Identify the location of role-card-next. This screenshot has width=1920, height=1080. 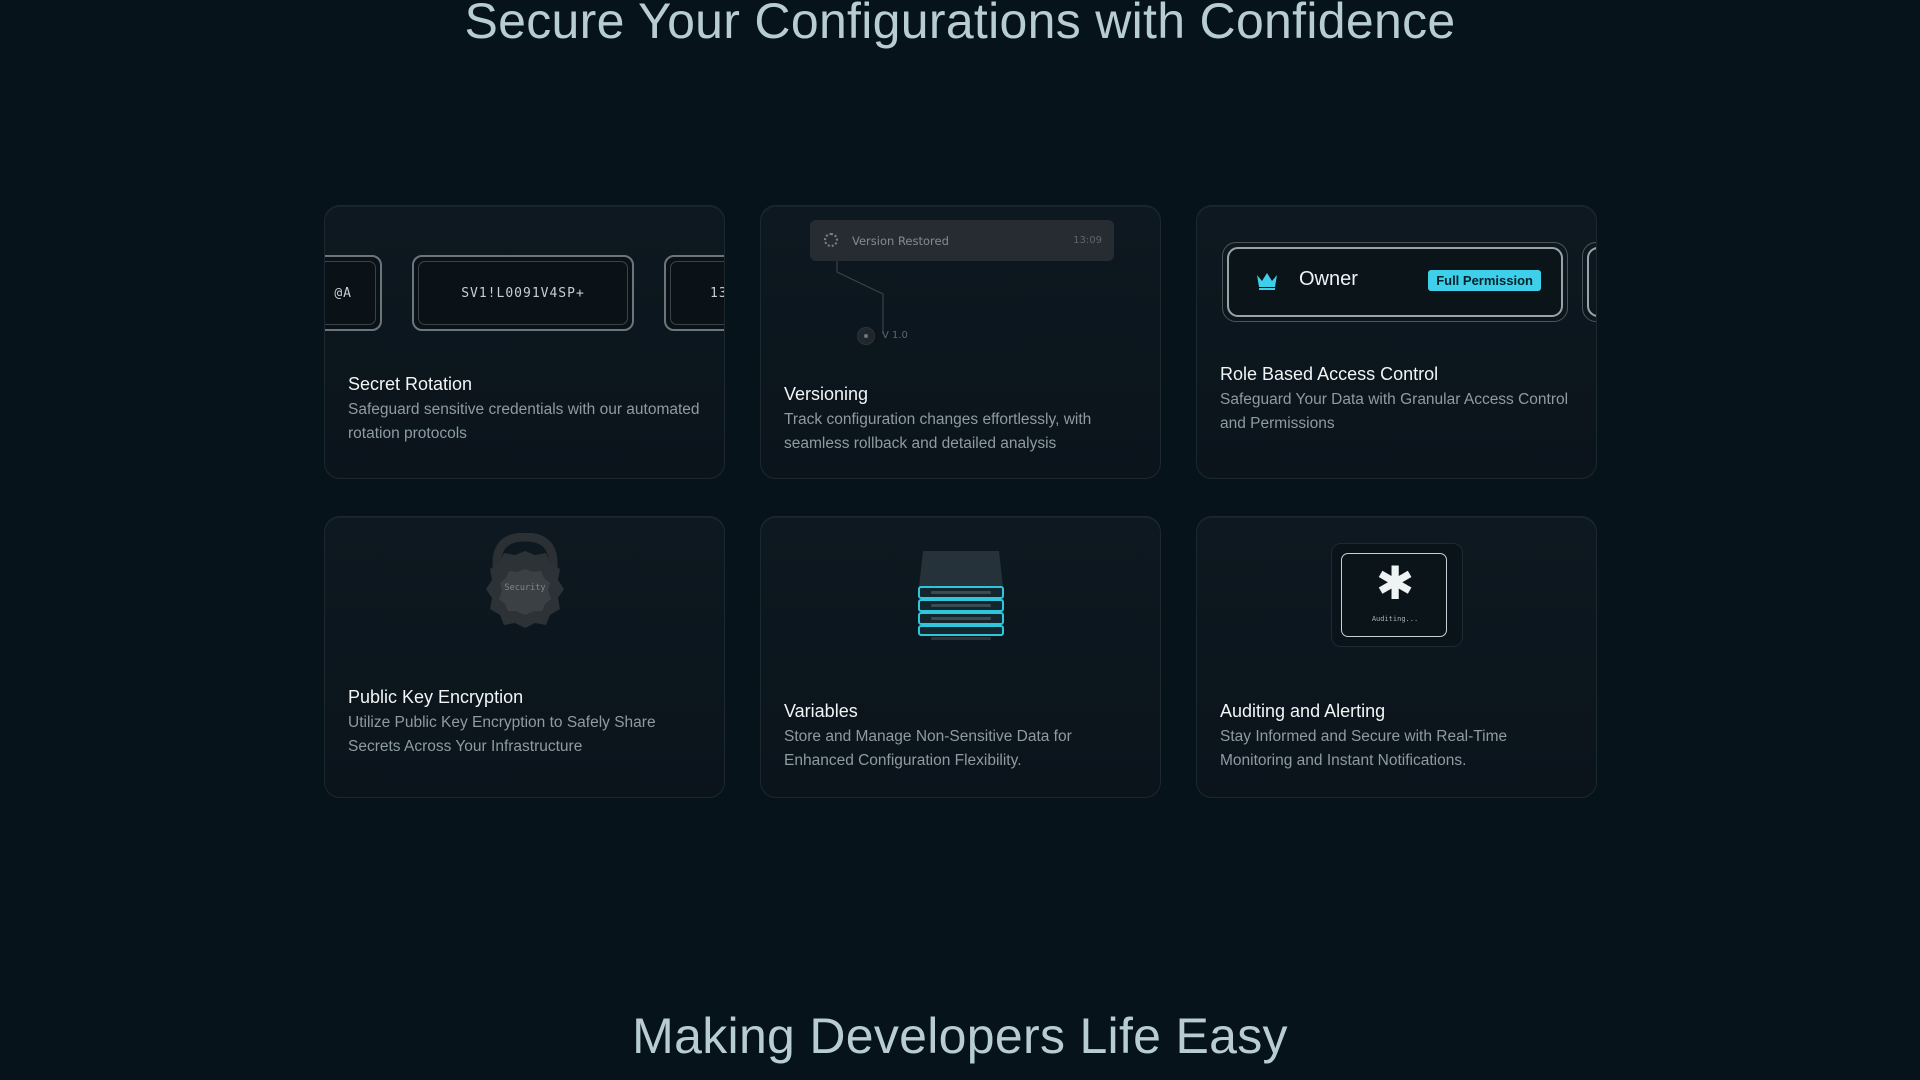
(1589, 282).